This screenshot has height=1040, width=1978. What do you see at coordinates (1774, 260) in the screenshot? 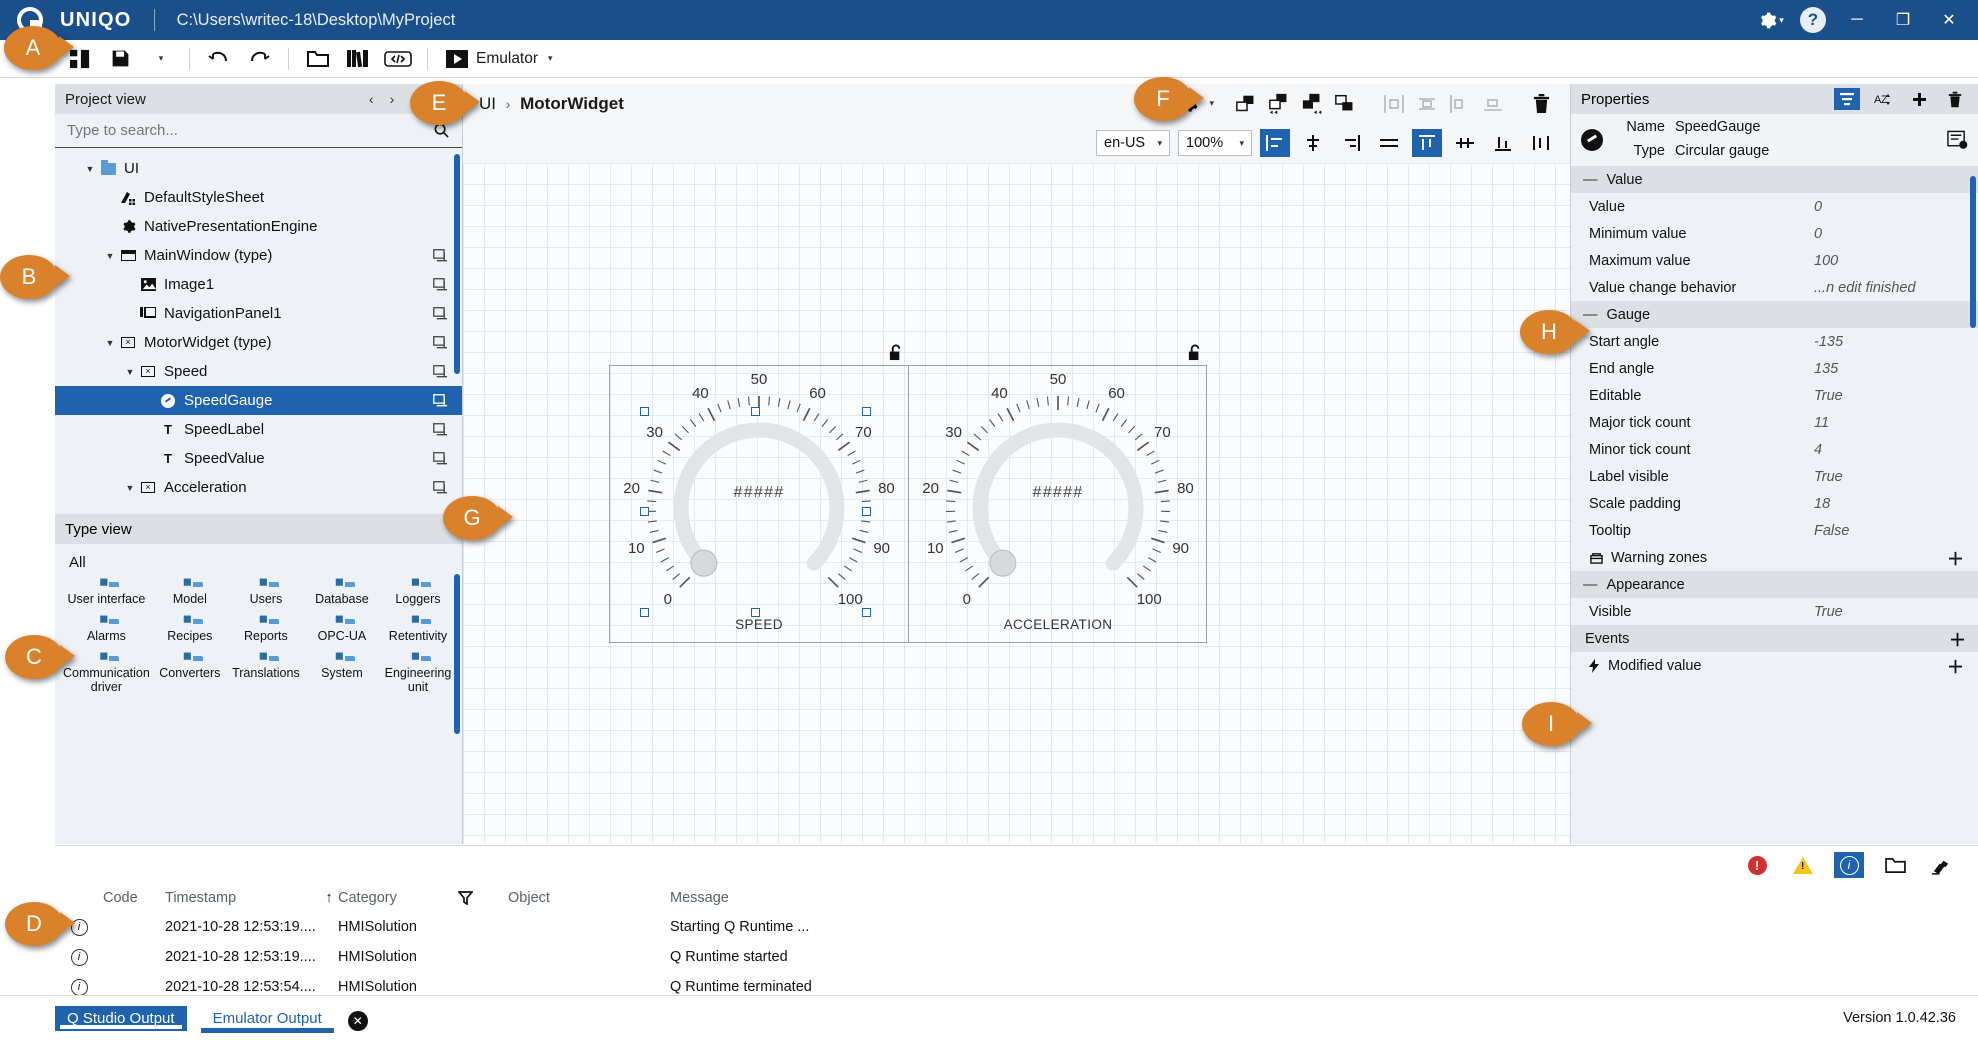
I see `property-row-maximum-value: Maximum value 100` at bounding box center [1774, 260].